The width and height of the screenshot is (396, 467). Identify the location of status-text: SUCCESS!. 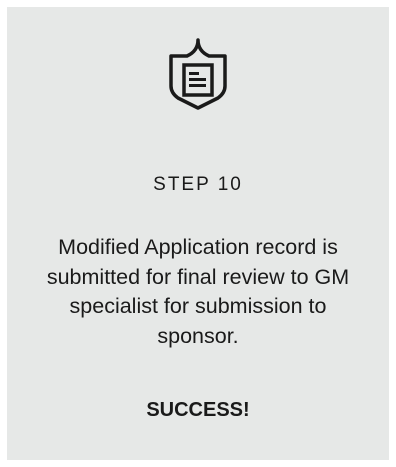
(198, 410).